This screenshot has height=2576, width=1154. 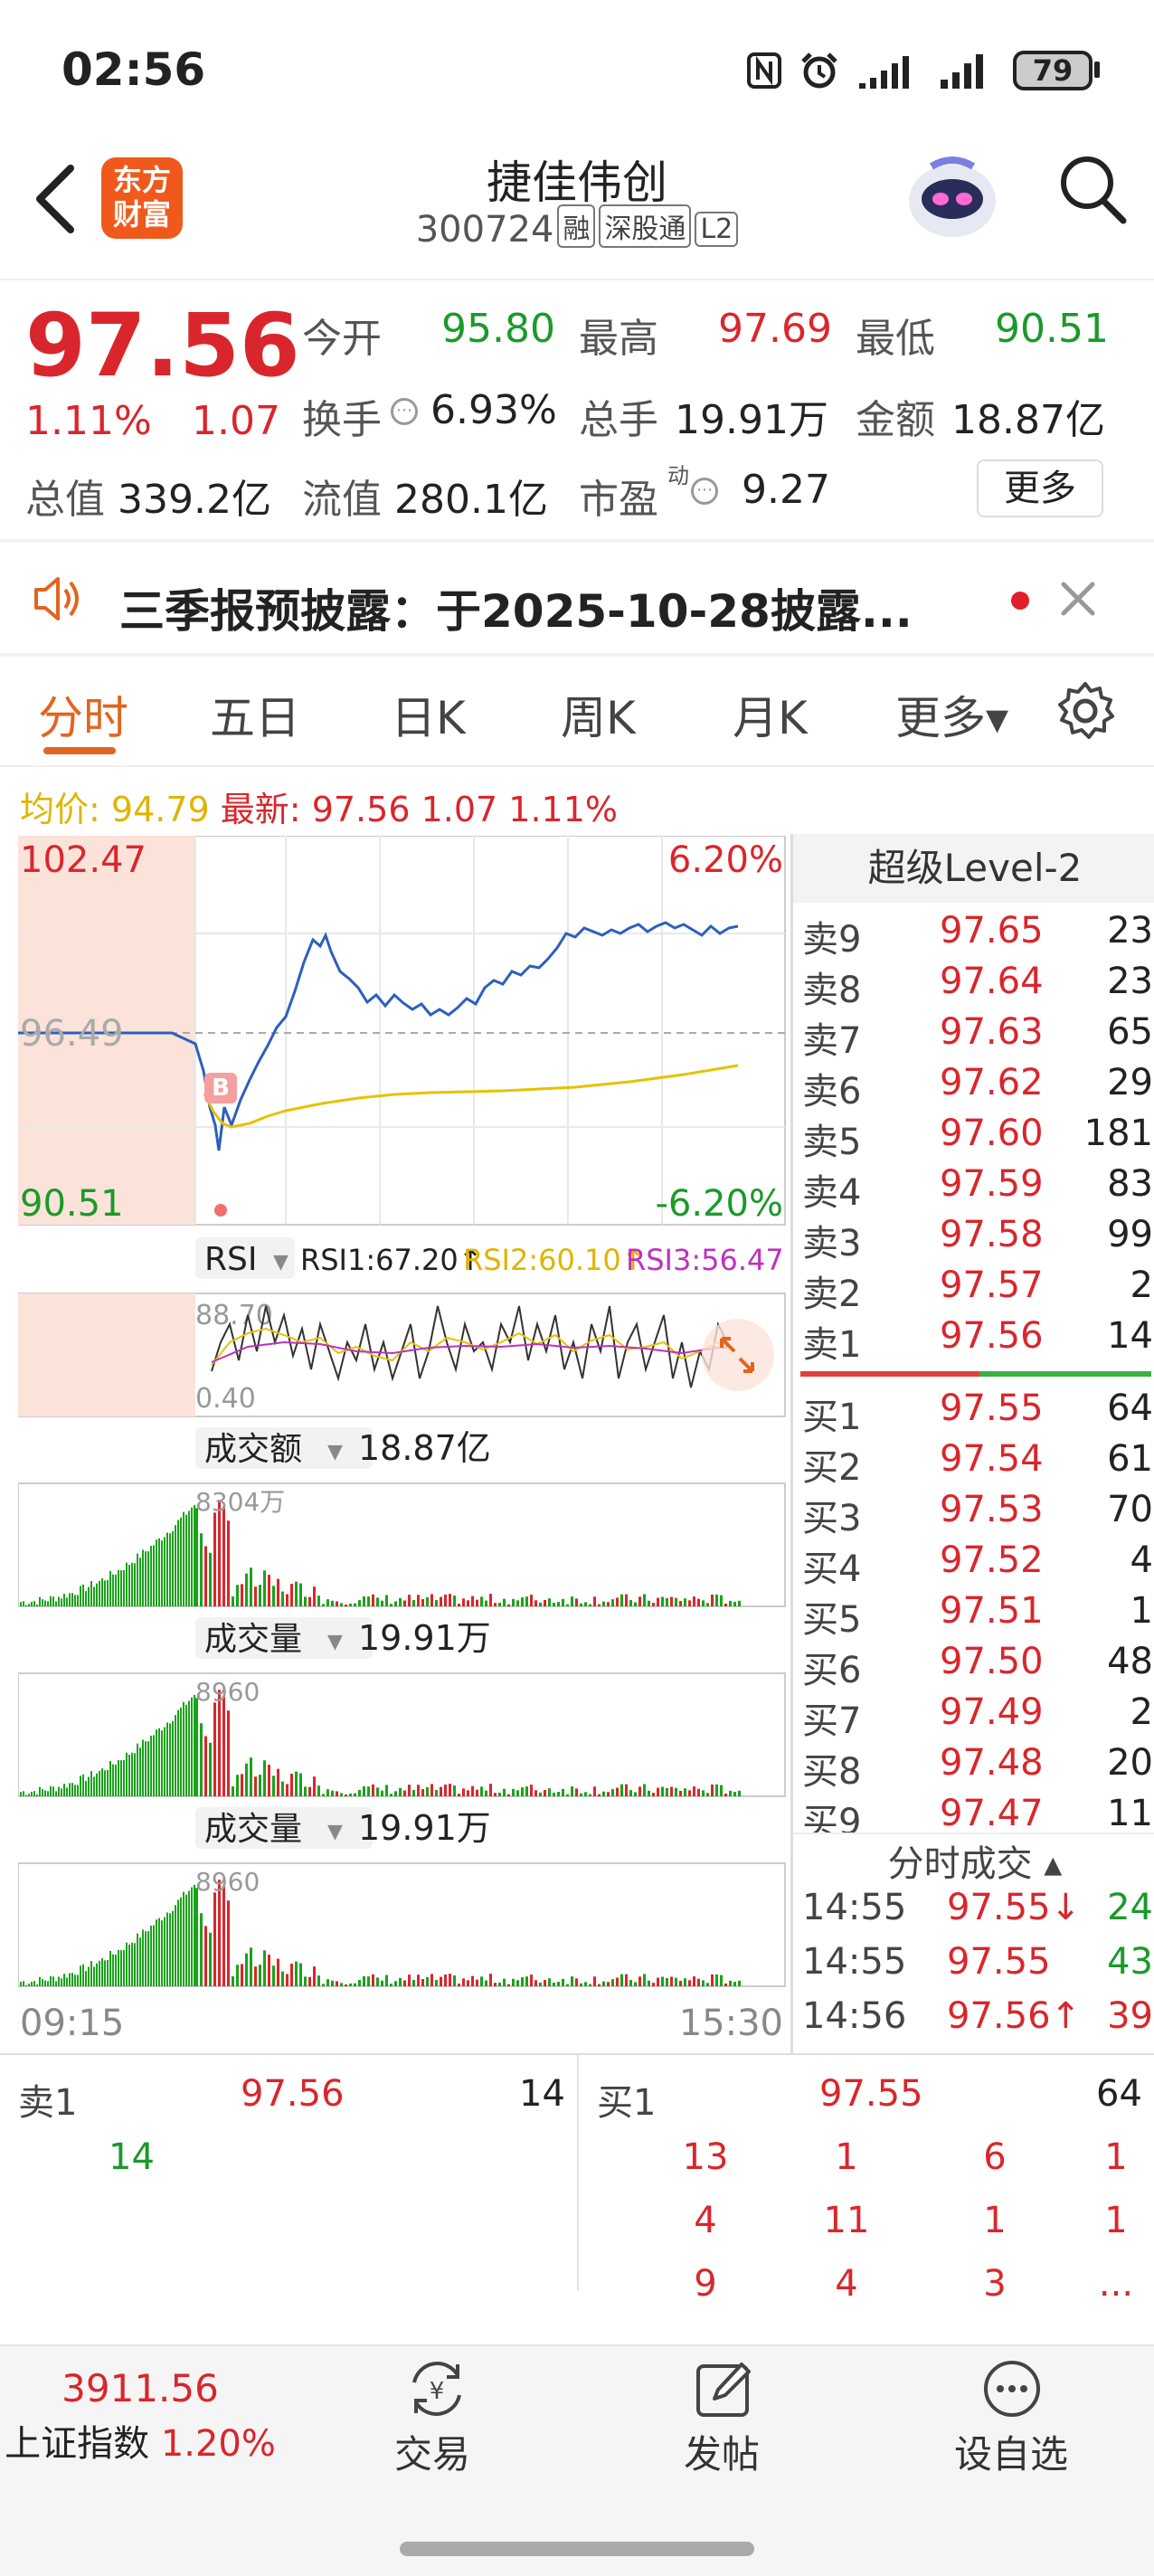 What do you see at coordinates (973, 1616) in the screenshot?
I see `bid-row: 买5 97.51 1` at bounding box center [973, 1616].